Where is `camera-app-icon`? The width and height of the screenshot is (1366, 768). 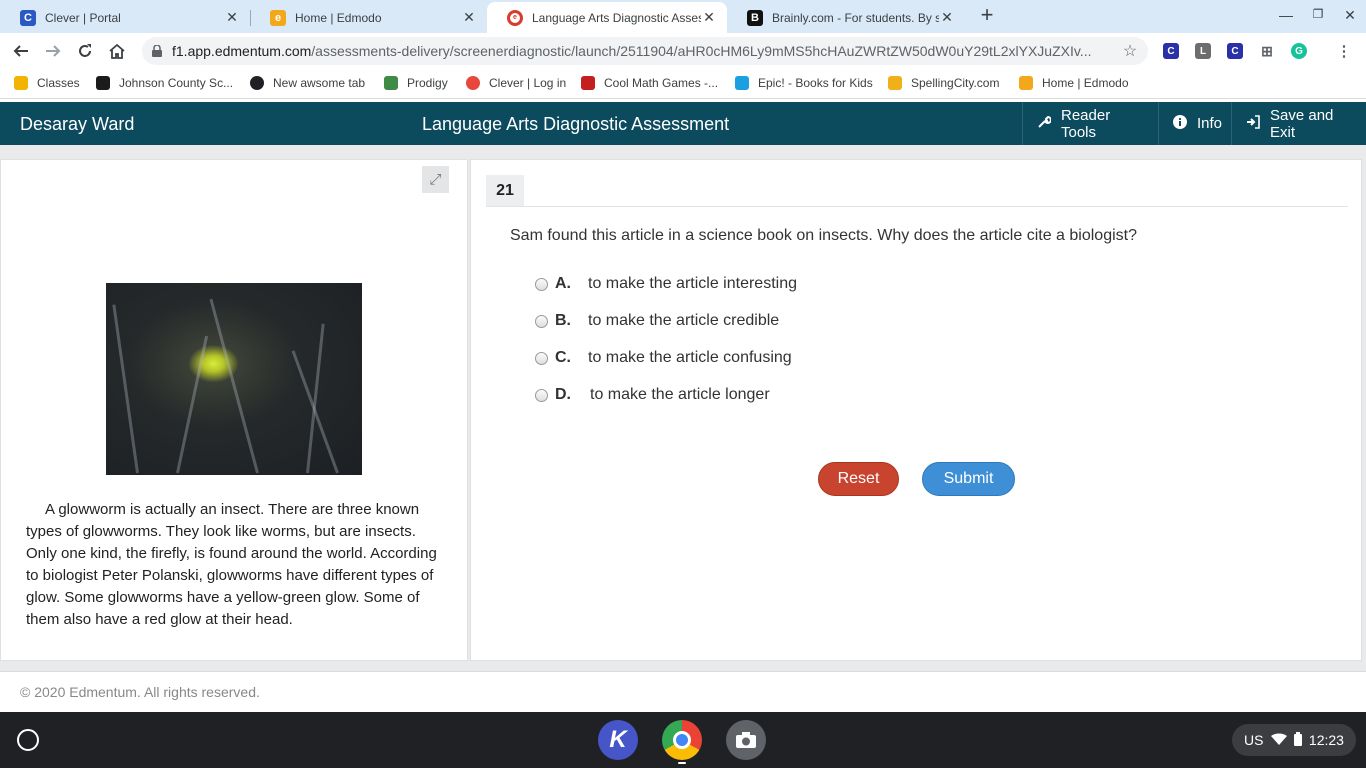
camera-app-icon is located at coordinates (746, 740).